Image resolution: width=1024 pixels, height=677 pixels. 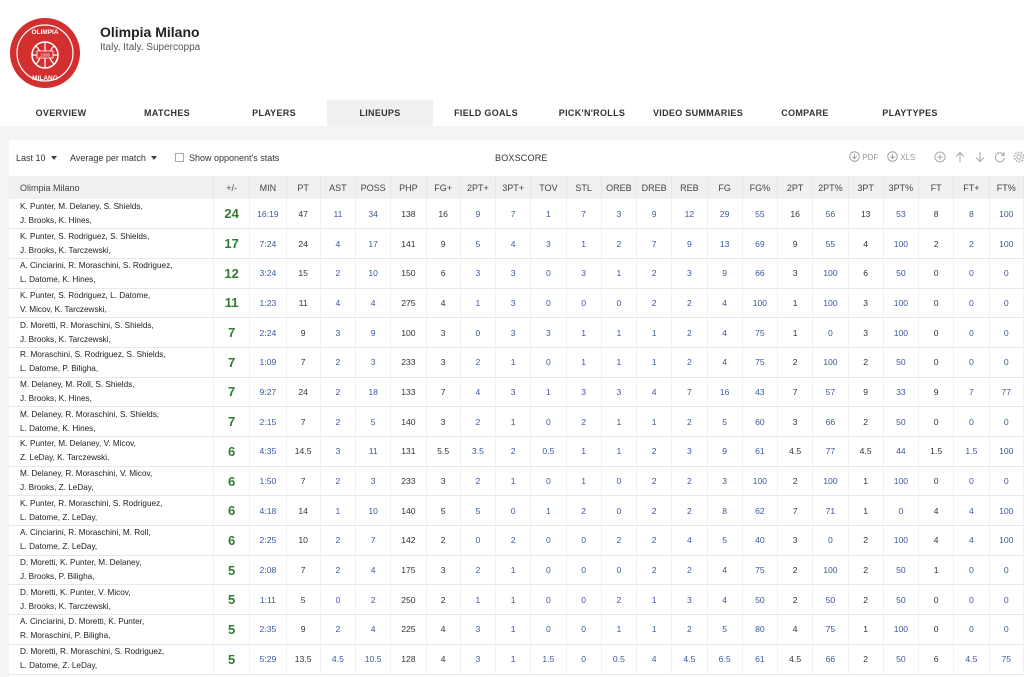 What do you see at coordinates (268, 392) in the screenshot?
I see `stat-cell: 9:27` at bounding box center [268, 392].